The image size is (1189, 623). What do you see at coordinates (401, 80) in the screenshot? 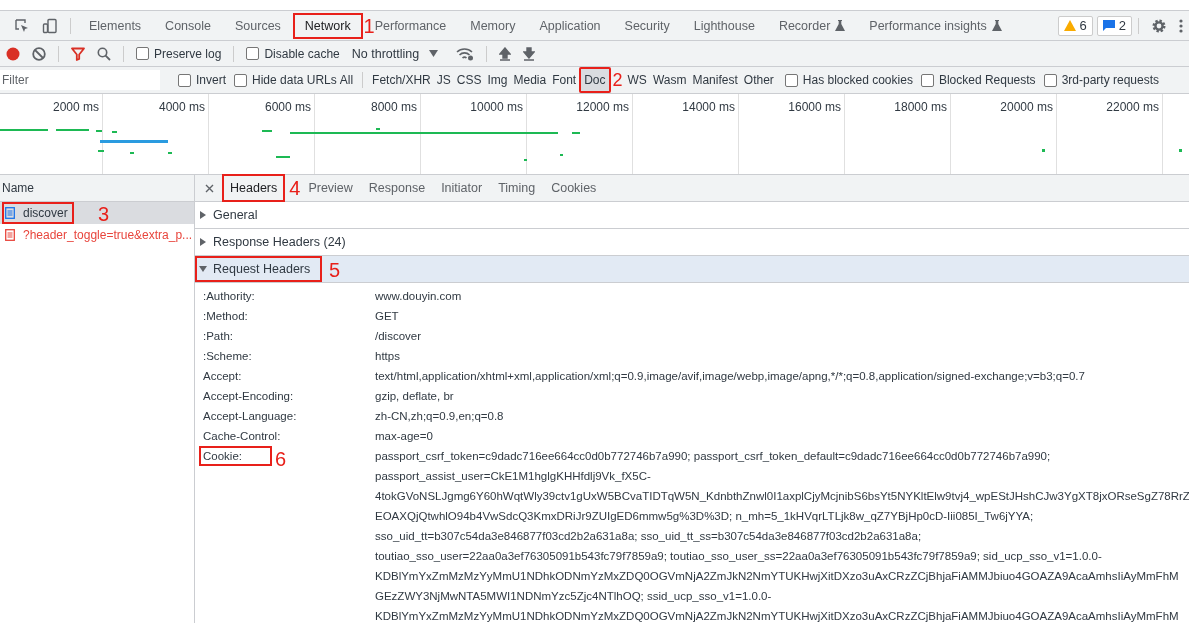
I see `resource-type-filter: Fetch/XHR` at bounding box center [401, 80].